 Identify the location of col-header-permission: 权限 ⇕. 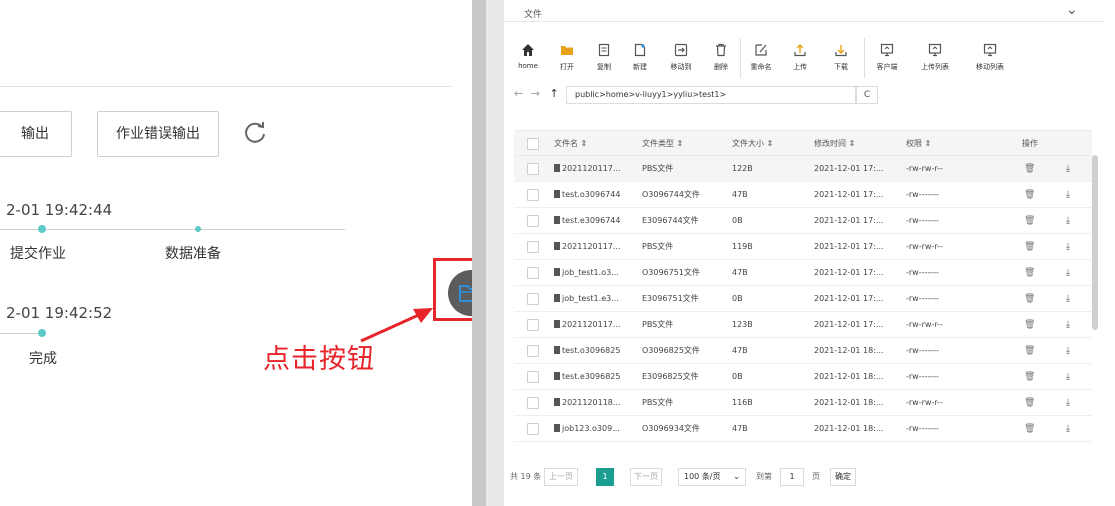
(918, 144).